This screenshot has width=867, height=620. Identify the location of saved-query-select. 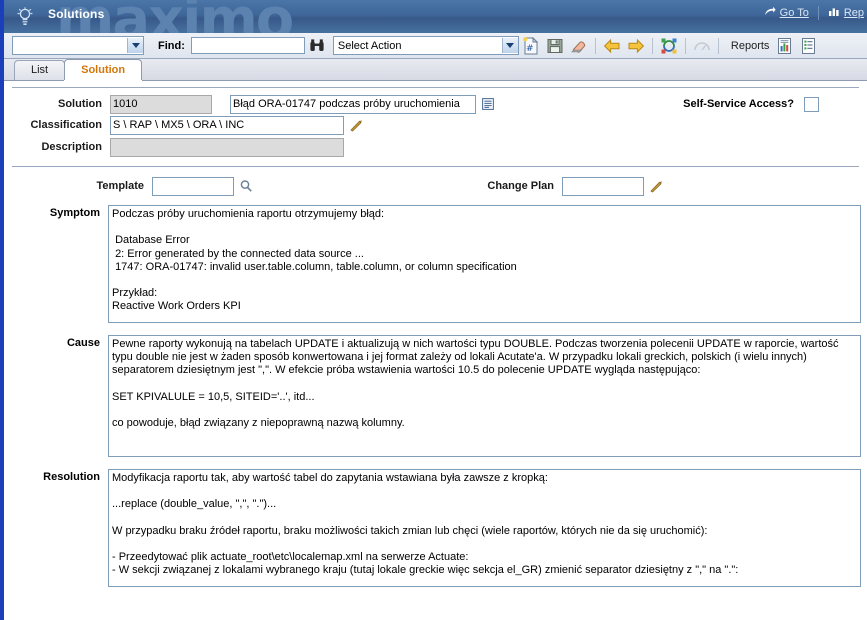
(78, 45).